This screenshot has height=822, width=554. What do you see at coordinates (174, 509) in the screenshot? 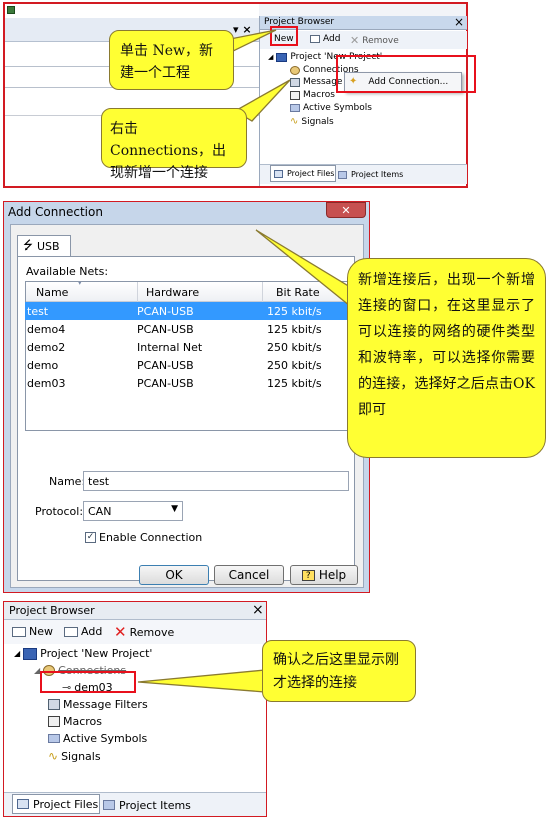
I see `chevron-down-icon: ▼` at bounding box center [174, 509].